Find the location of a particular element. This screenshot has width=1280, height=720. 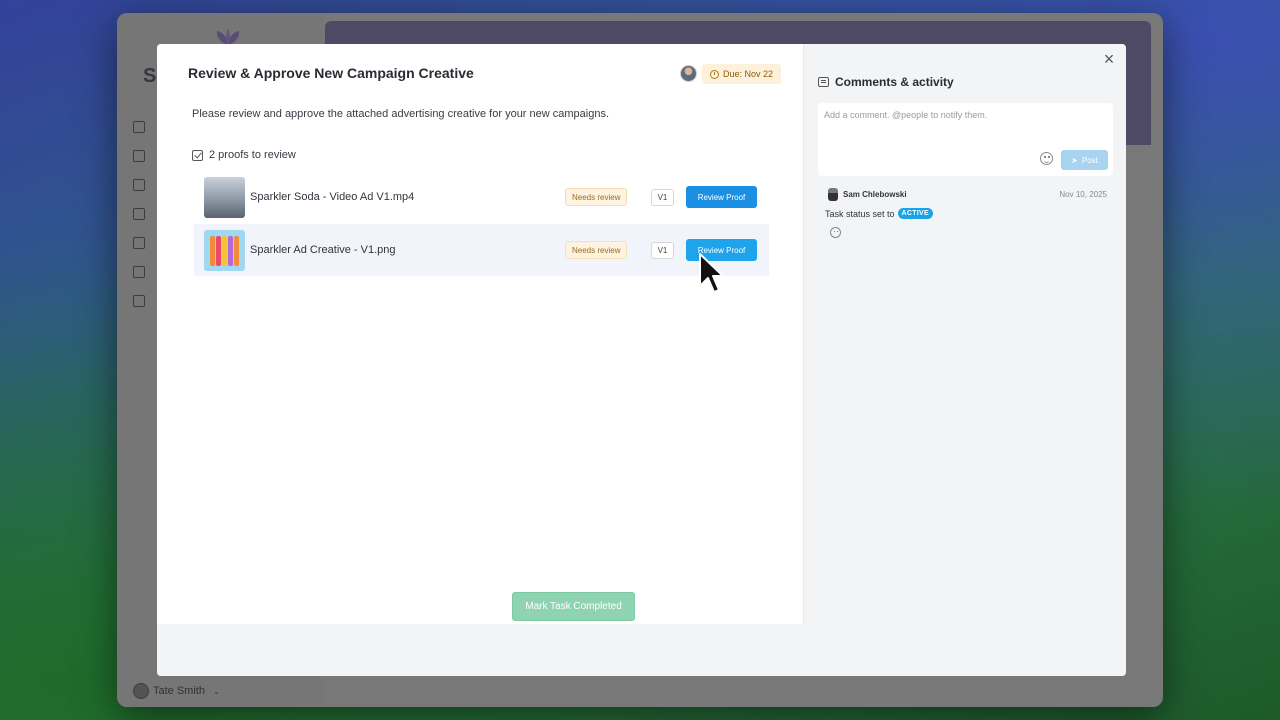

comments-heading-label: Comments & activity is located at coordinates (894, 82).